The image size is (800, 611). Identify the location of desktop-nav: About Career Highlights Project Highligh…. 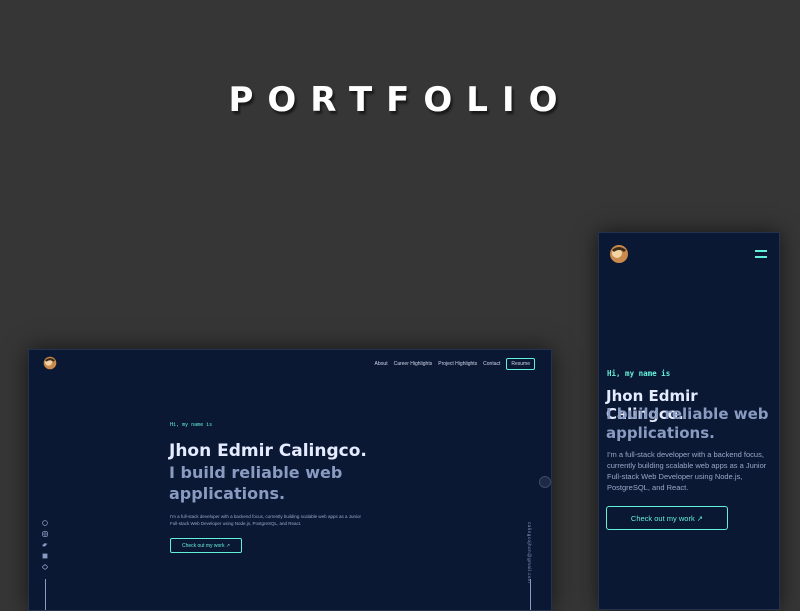
(455, 364).